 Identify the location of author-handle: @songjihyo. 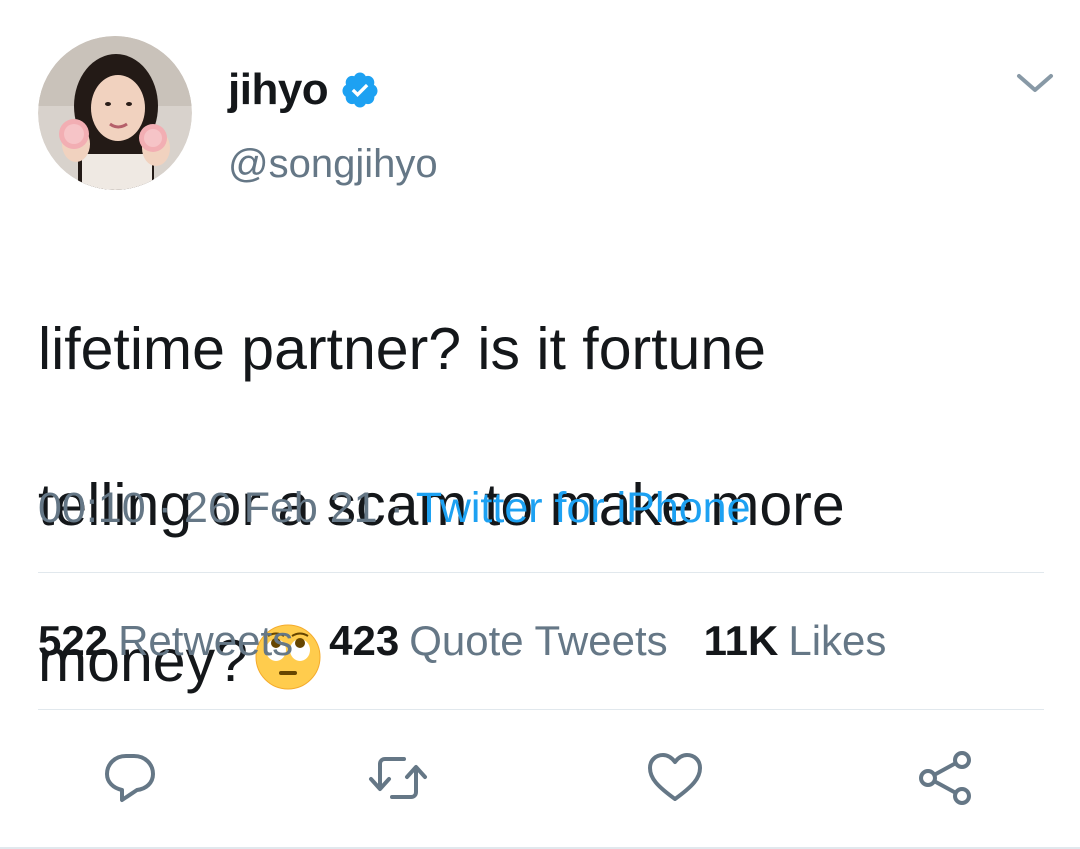
(333, 164).